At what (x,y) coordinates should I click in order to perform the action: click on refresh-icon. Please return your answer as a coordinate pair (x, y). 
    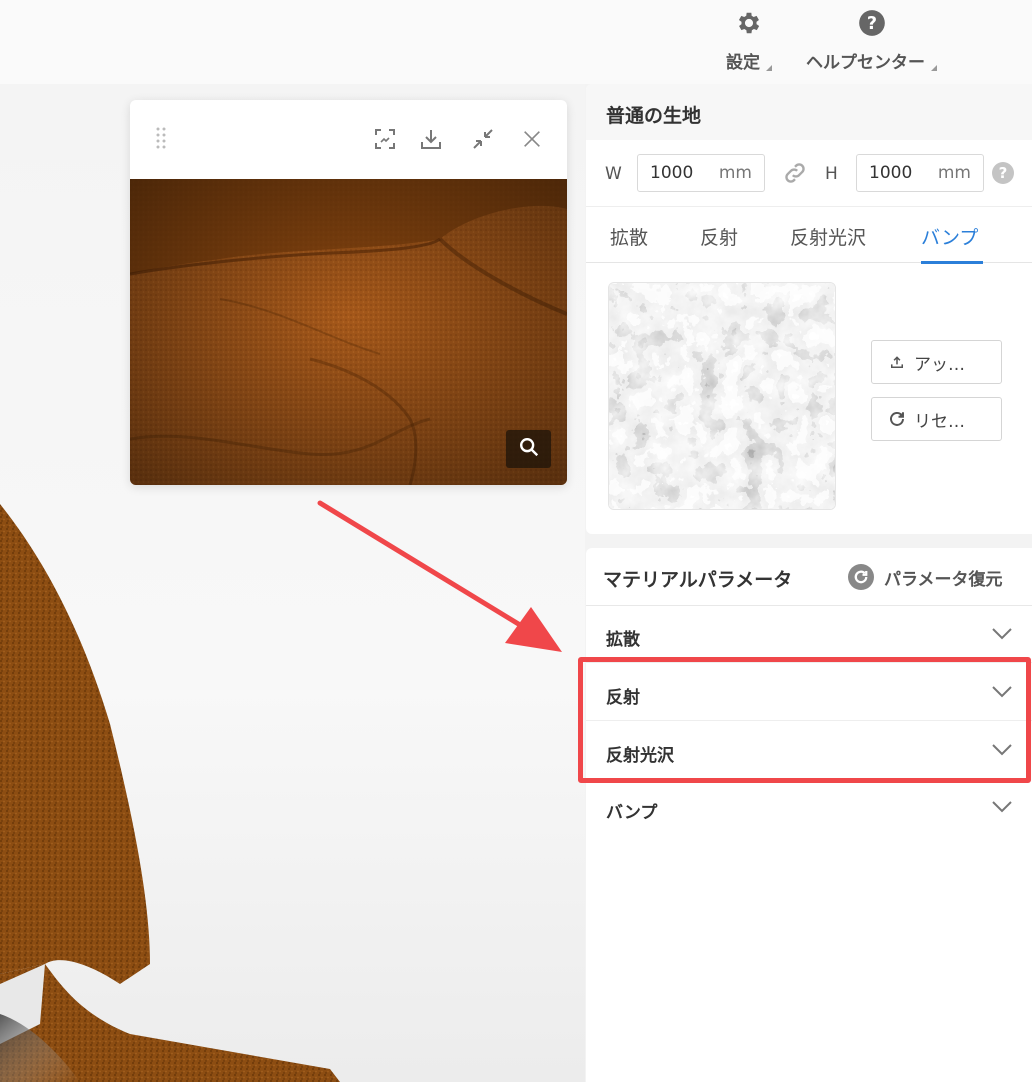
    Looking at the image, I should click on (897, 419).